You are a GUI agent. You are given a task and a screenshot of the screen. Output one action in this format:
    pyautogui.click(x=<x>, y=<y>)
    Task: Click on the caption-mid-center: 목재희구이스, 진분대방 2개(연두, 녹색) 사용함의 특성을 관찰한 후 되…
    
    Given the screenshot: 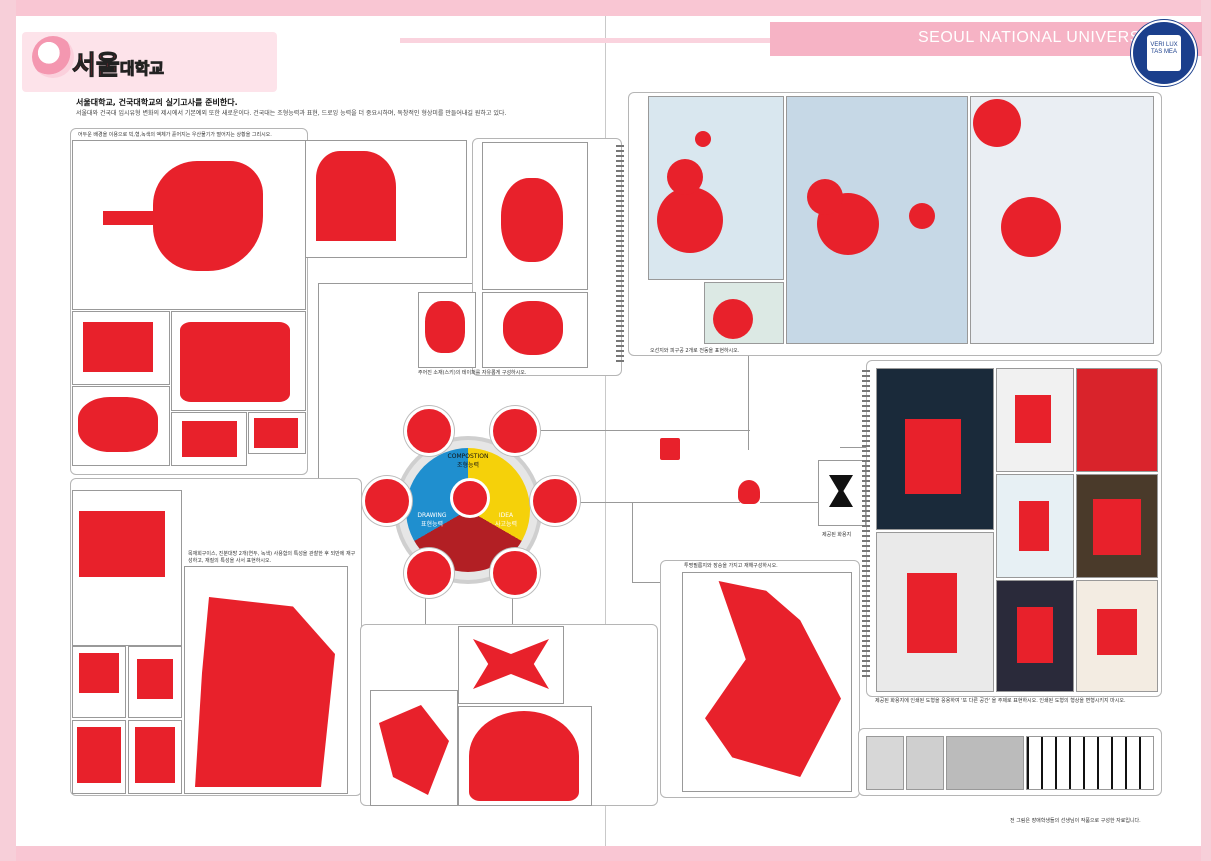 What is the action you would take?
    pyautogui.click(x=272, y=557)
    